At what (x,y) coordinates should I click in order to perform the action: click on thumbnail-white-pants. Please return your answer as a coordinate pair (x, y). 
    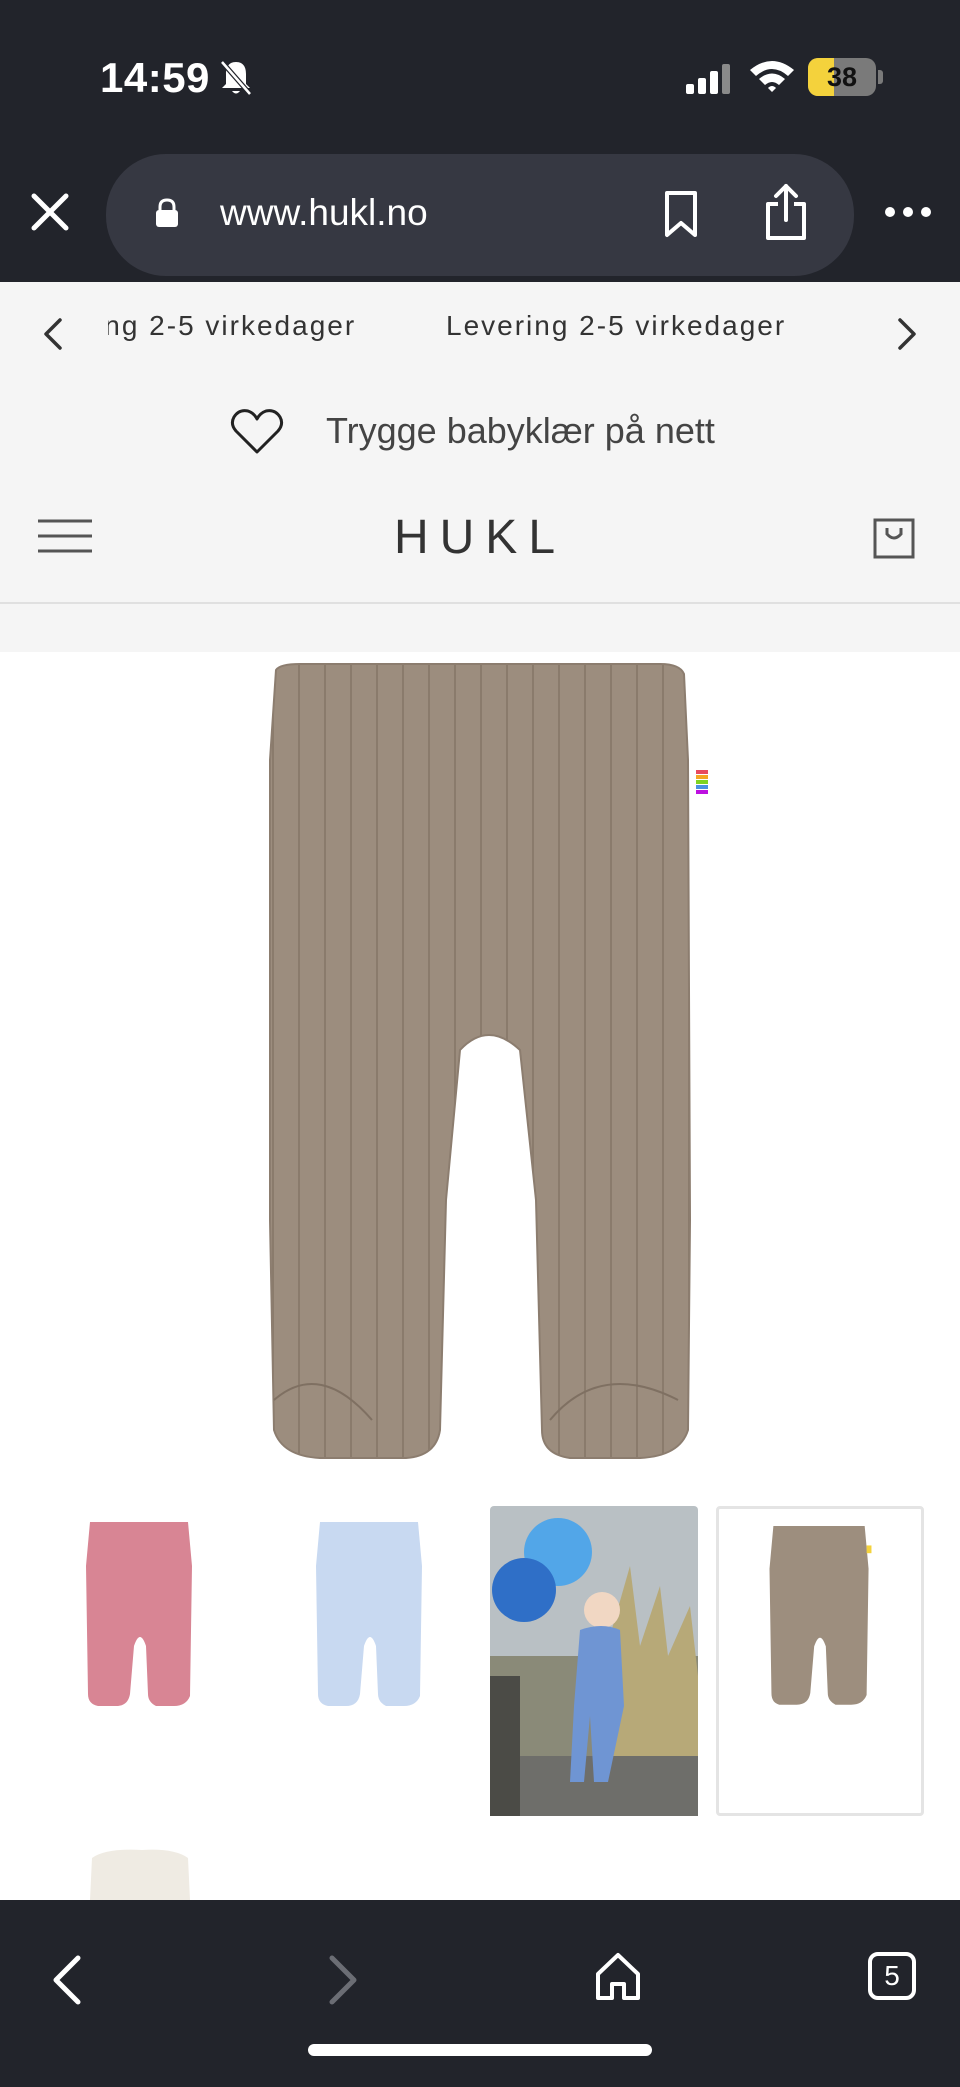
    Looking at the image, I should click on (141, 1872).